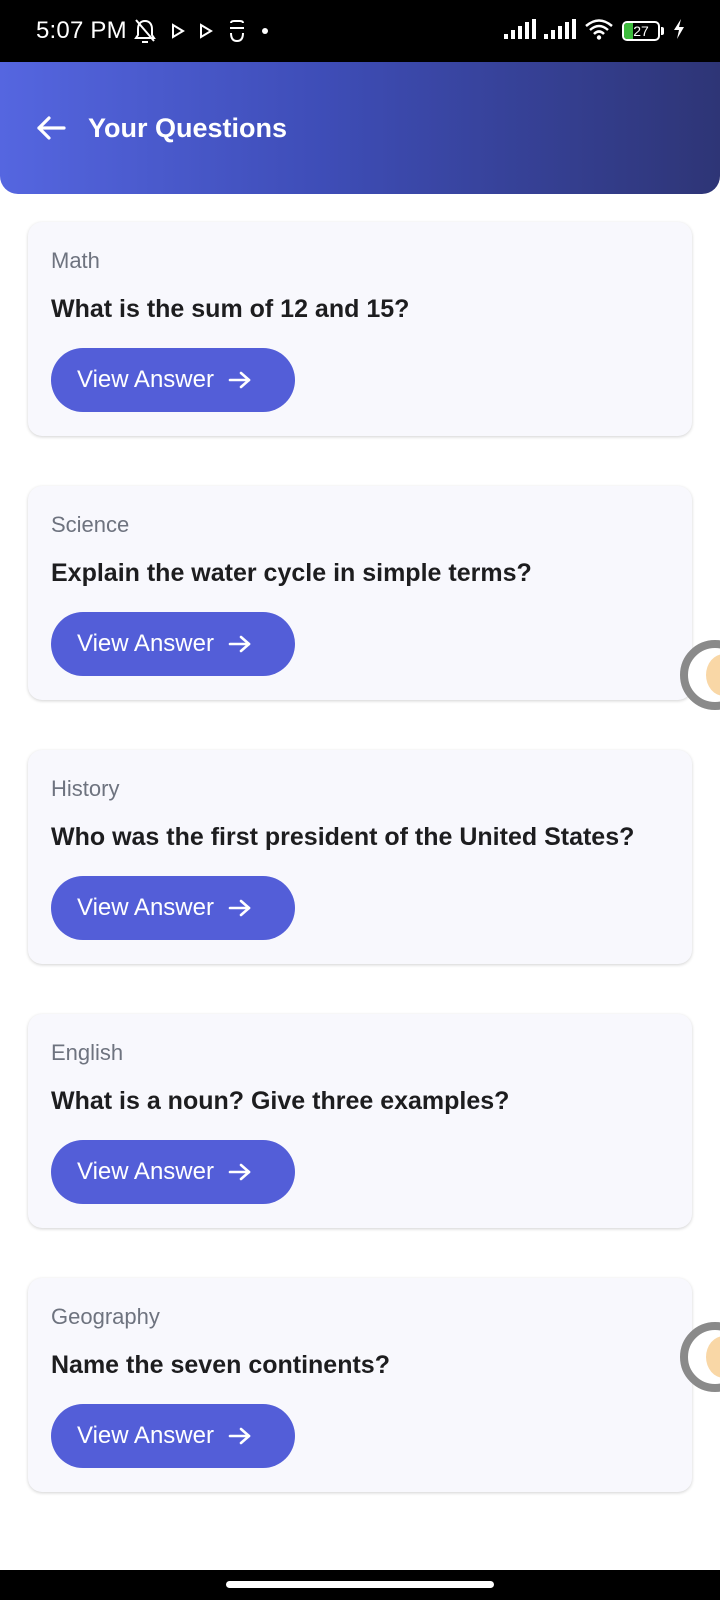  I want to click on page-title: Your Questions, so click(188, 127).